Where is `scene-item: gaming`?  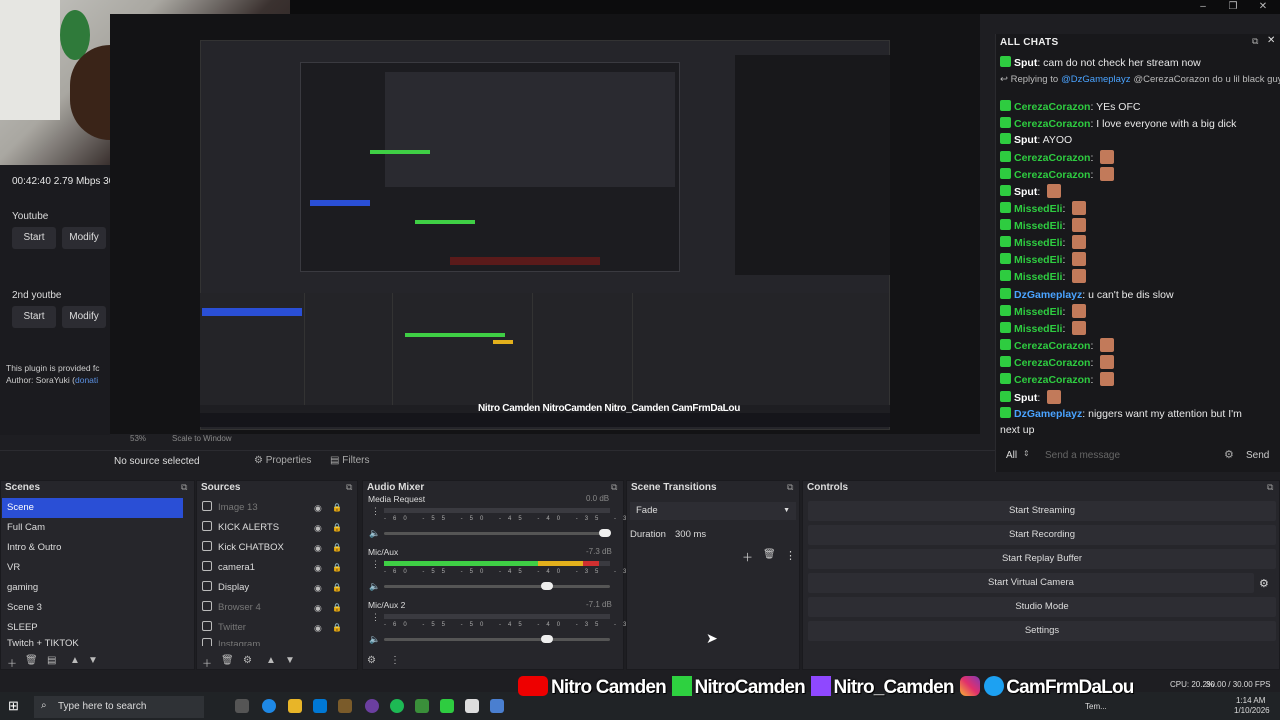 scene-item: gaming is located at coordinates (92, 588).